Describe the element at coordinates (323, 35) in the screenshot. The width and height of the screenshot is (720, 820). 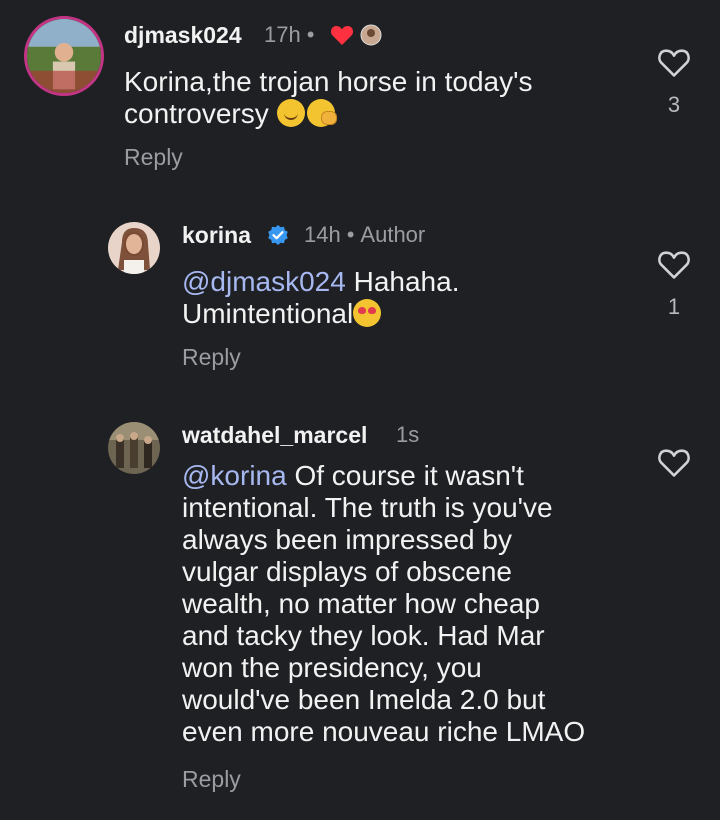
I see `comment-meta: 17h •` at that location.